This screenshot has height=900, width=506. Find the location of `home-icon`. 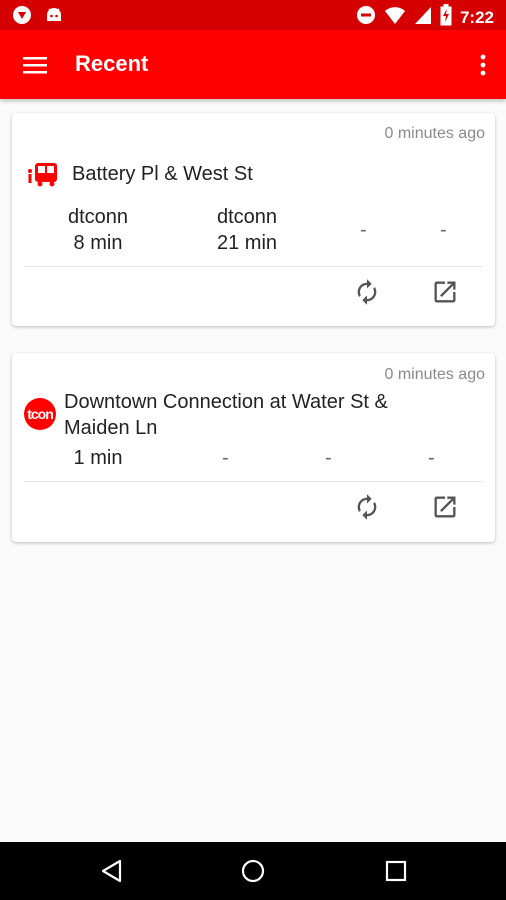

home-icon is located at coordinates (253, 871).